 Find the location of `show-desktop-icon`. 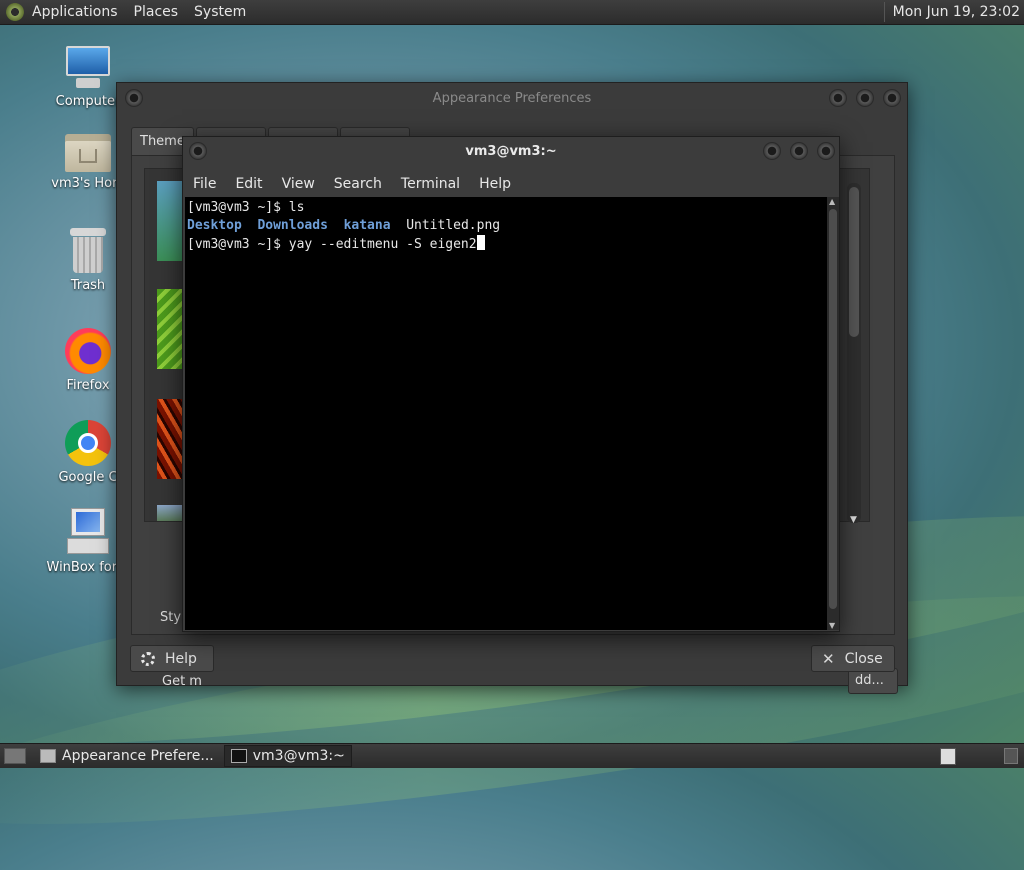

show-desktop-icon is located at coordinates (15, 756).